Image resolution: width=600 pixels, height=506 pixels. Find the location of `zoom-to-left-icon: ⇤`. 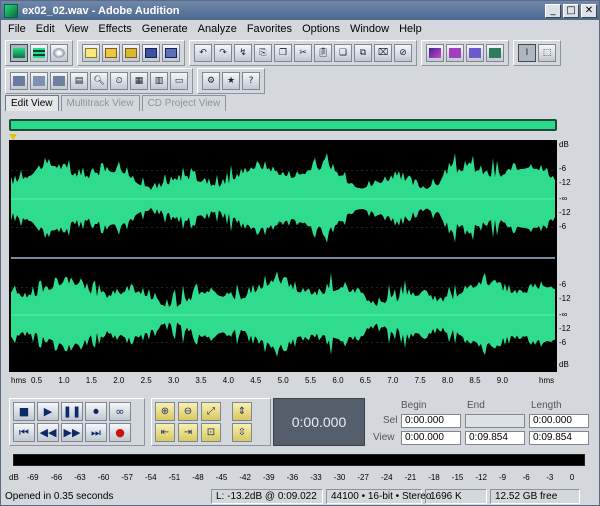

zoom-to-left-icon: ⇤ is located at coordinates (165, 432).